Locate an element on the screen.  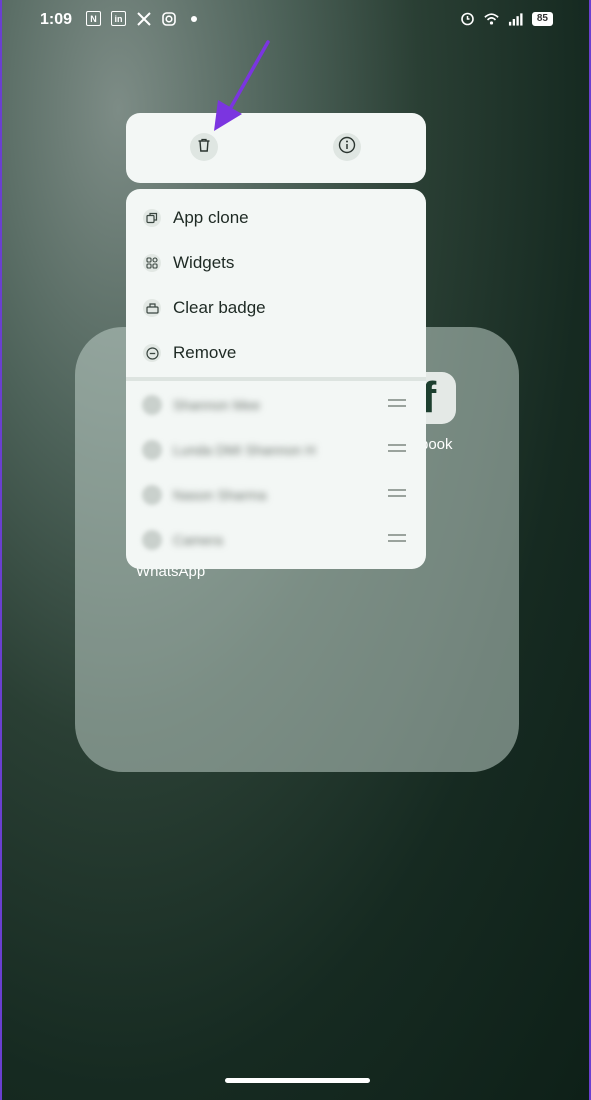
shortcut-item: Camera is located at coordinates (276, 540).